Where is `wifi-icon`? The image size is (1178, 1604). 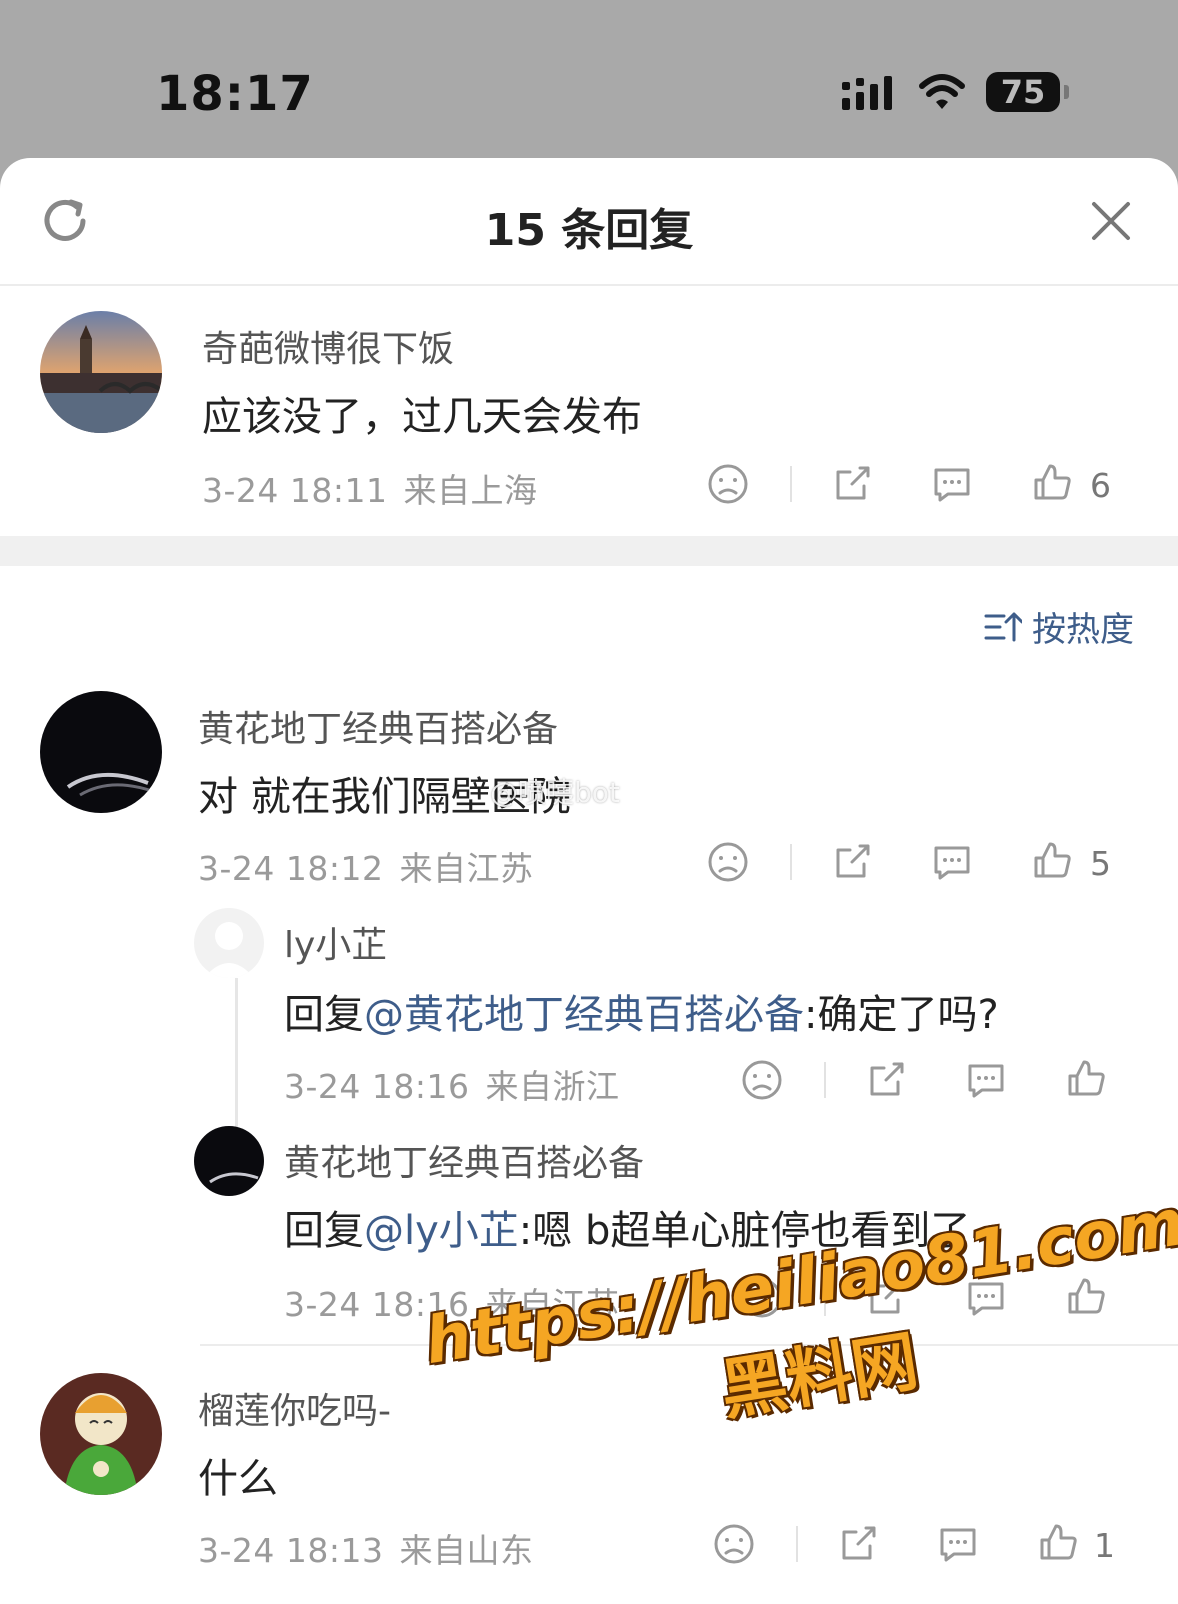 wifi-icon is located at coordinates (942, 91).